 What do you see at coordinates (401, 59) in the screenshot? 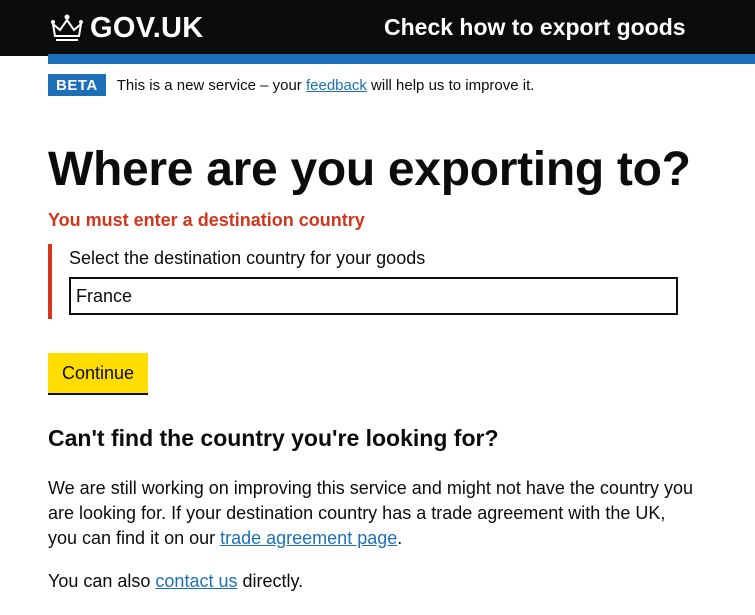
I see `header-blue-stripe` at bounding box center [401, 59].